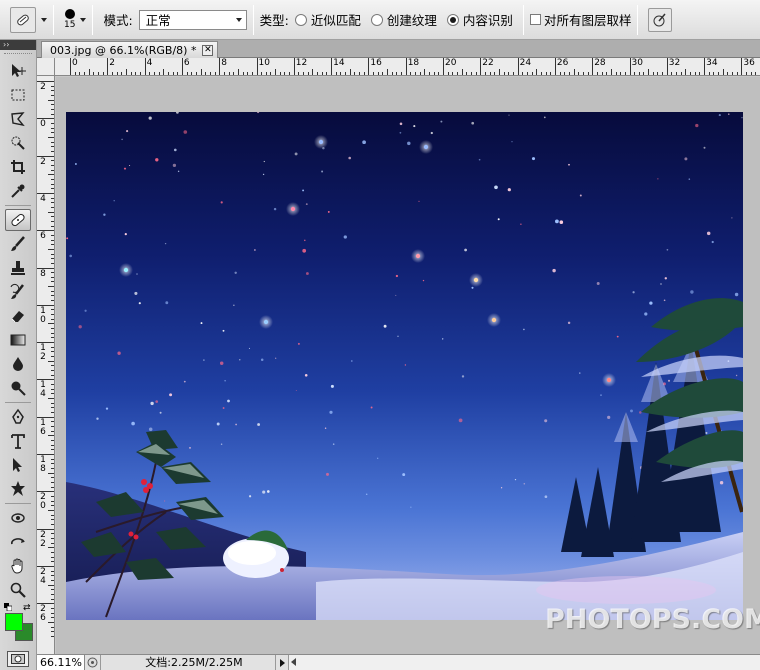  I want to click on foreground-color, so click(14, 622).